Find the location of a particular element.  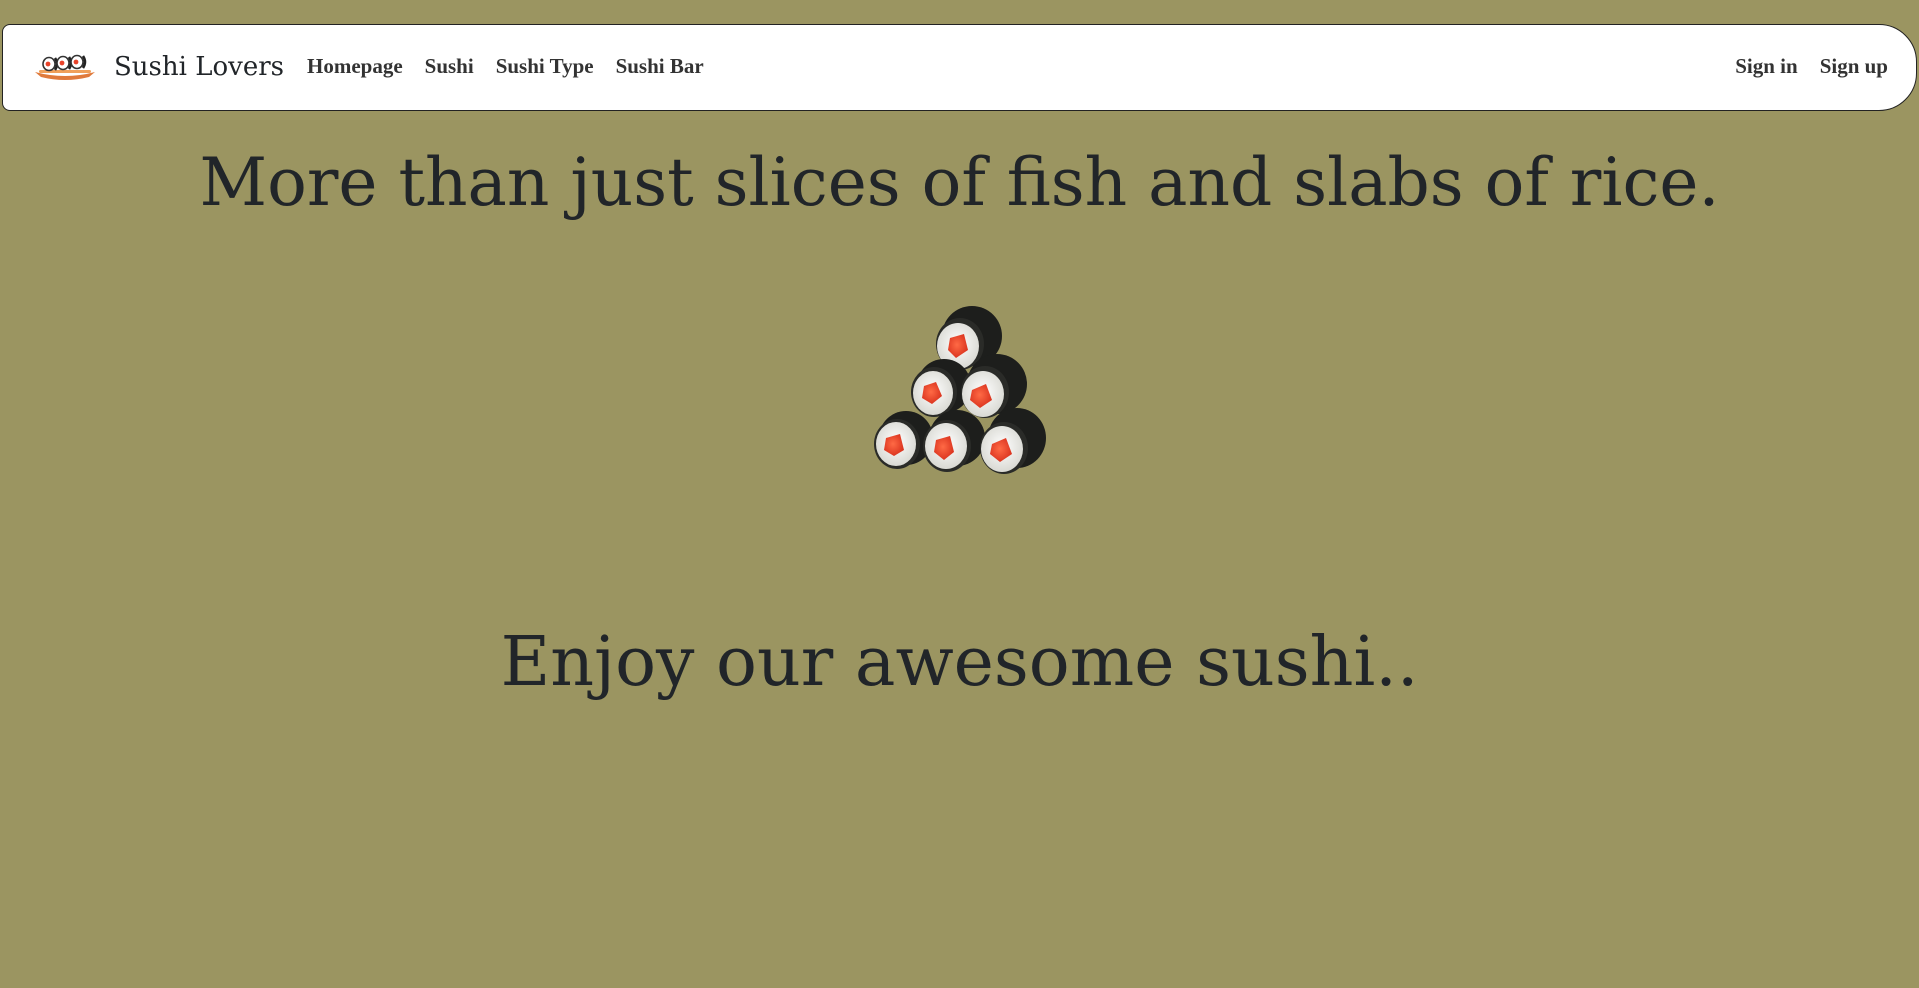

brand: Sushi Lovers is located at coordinates (158, 67).